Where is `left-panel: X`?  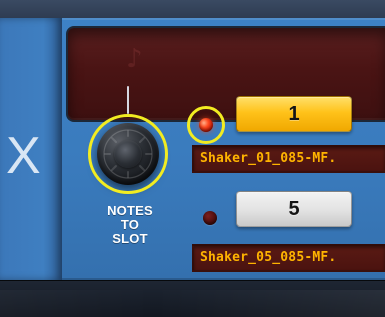
left-panel: X is located at coordinates (31, 149).